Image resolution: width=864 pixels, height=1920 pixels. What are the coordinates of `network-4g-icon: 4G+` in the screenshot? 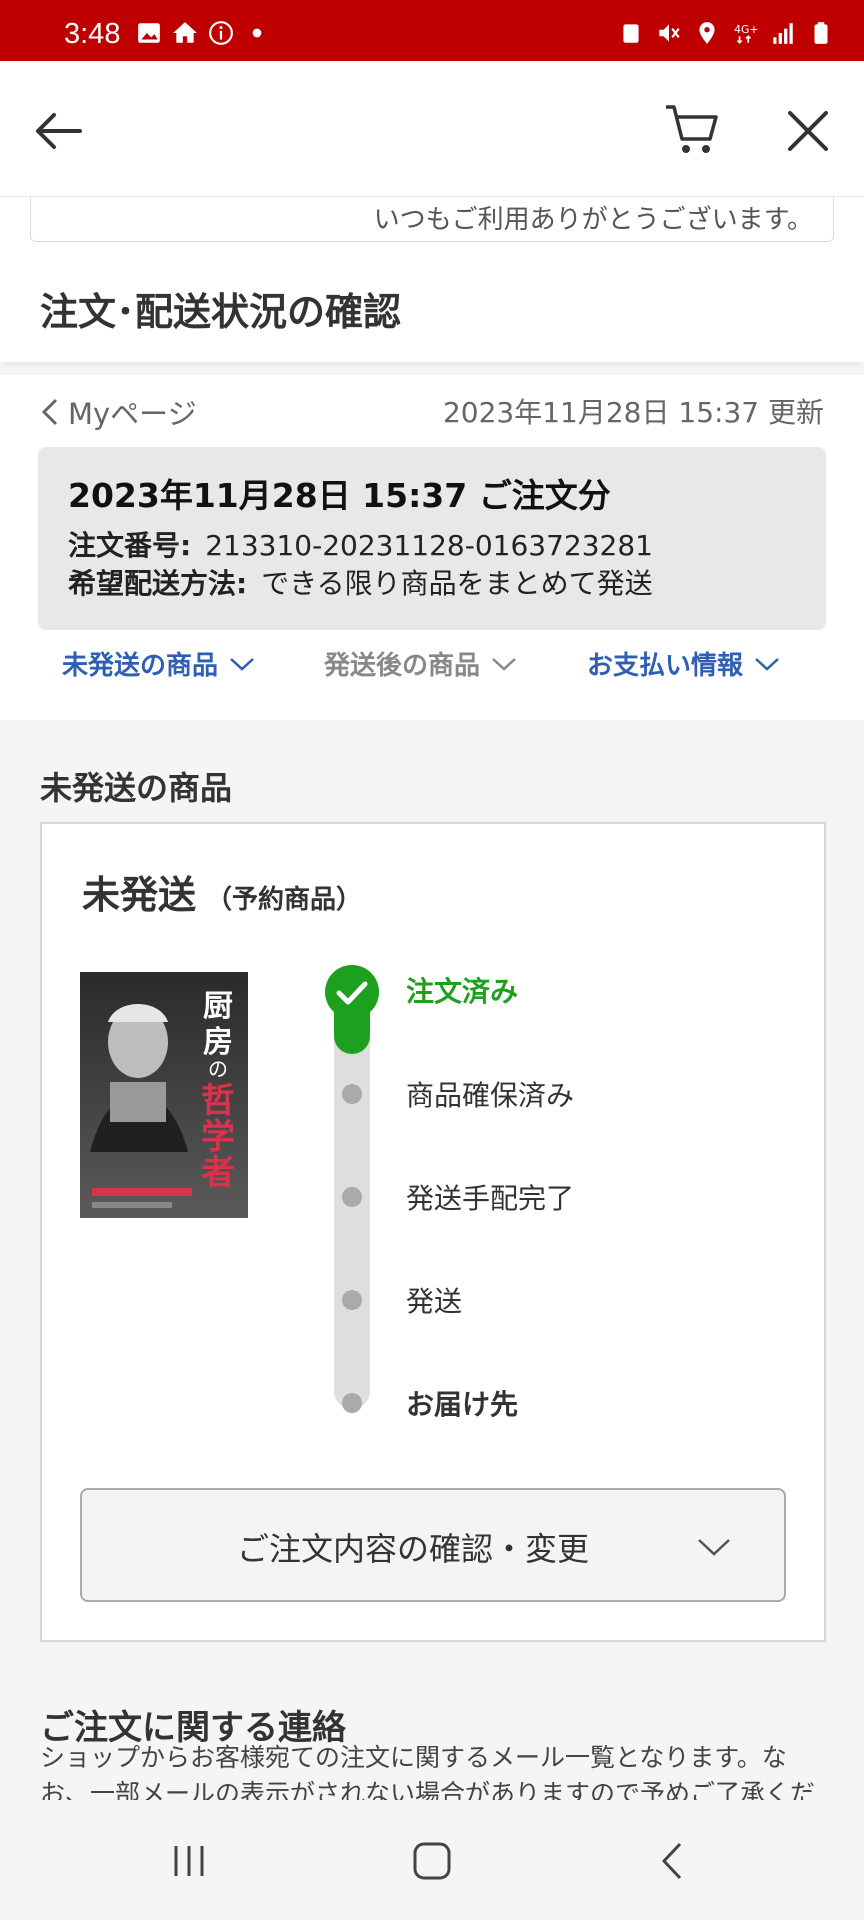 It's located at (746, 33).